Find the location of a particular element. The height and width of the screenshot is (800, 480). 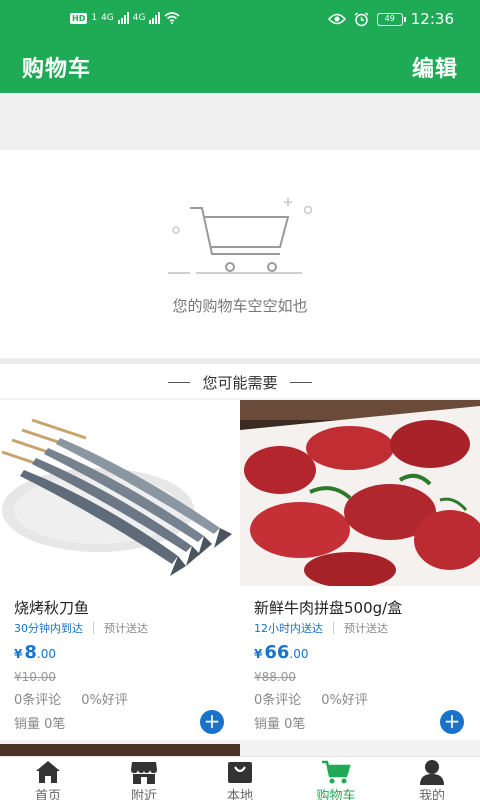

product-image-beef is located at coordinates (360, 493).